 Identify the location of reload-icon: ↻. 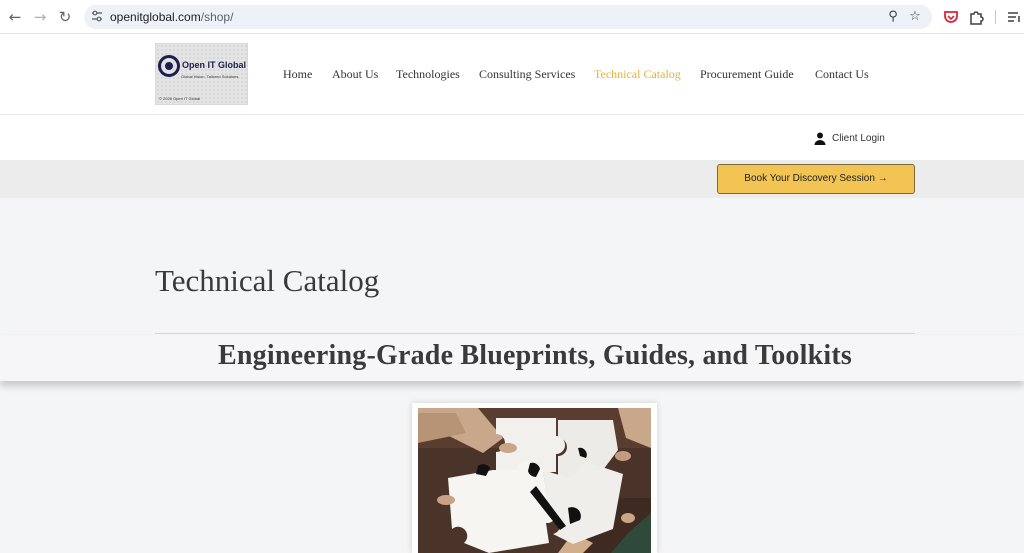
(65, 17).